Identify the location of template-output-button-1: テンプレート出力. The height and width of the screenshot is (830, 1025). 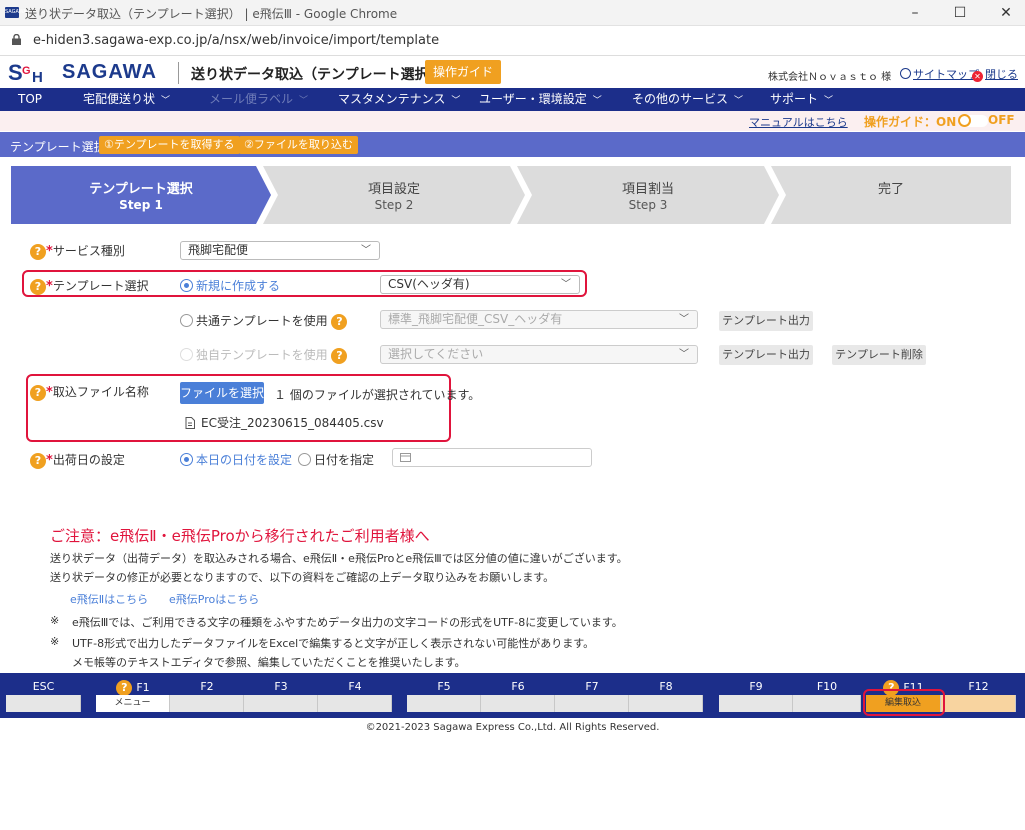
(766, 321).